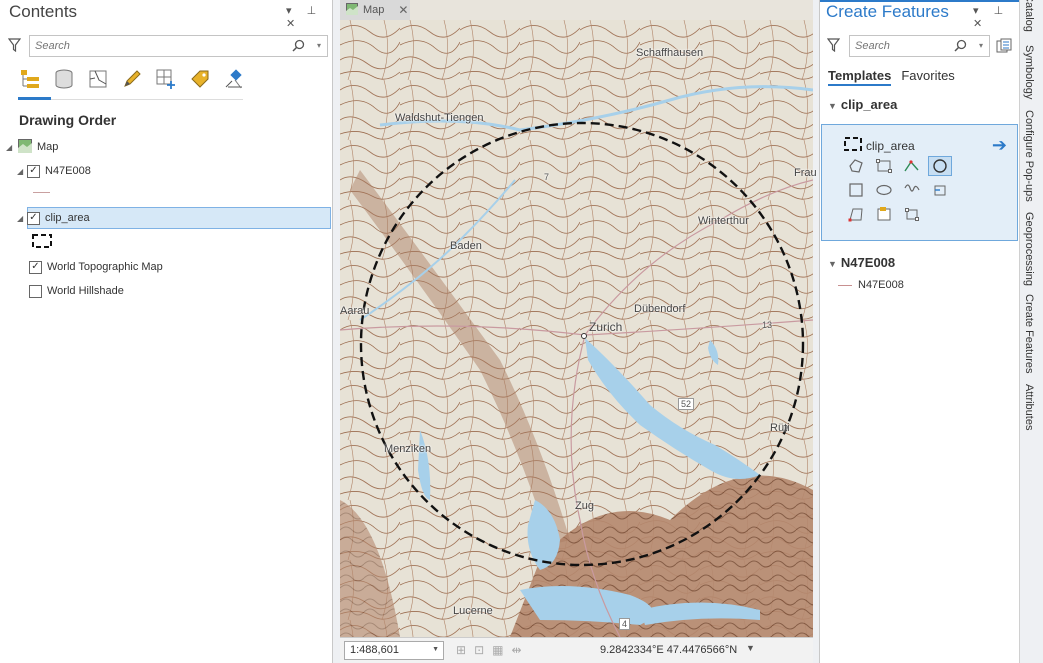 The image size is (1043, 663). What do you see at coordinates (473, 611) in the screenshot?
I see `place-label: Lucerne` at bounding box center [473, 611].